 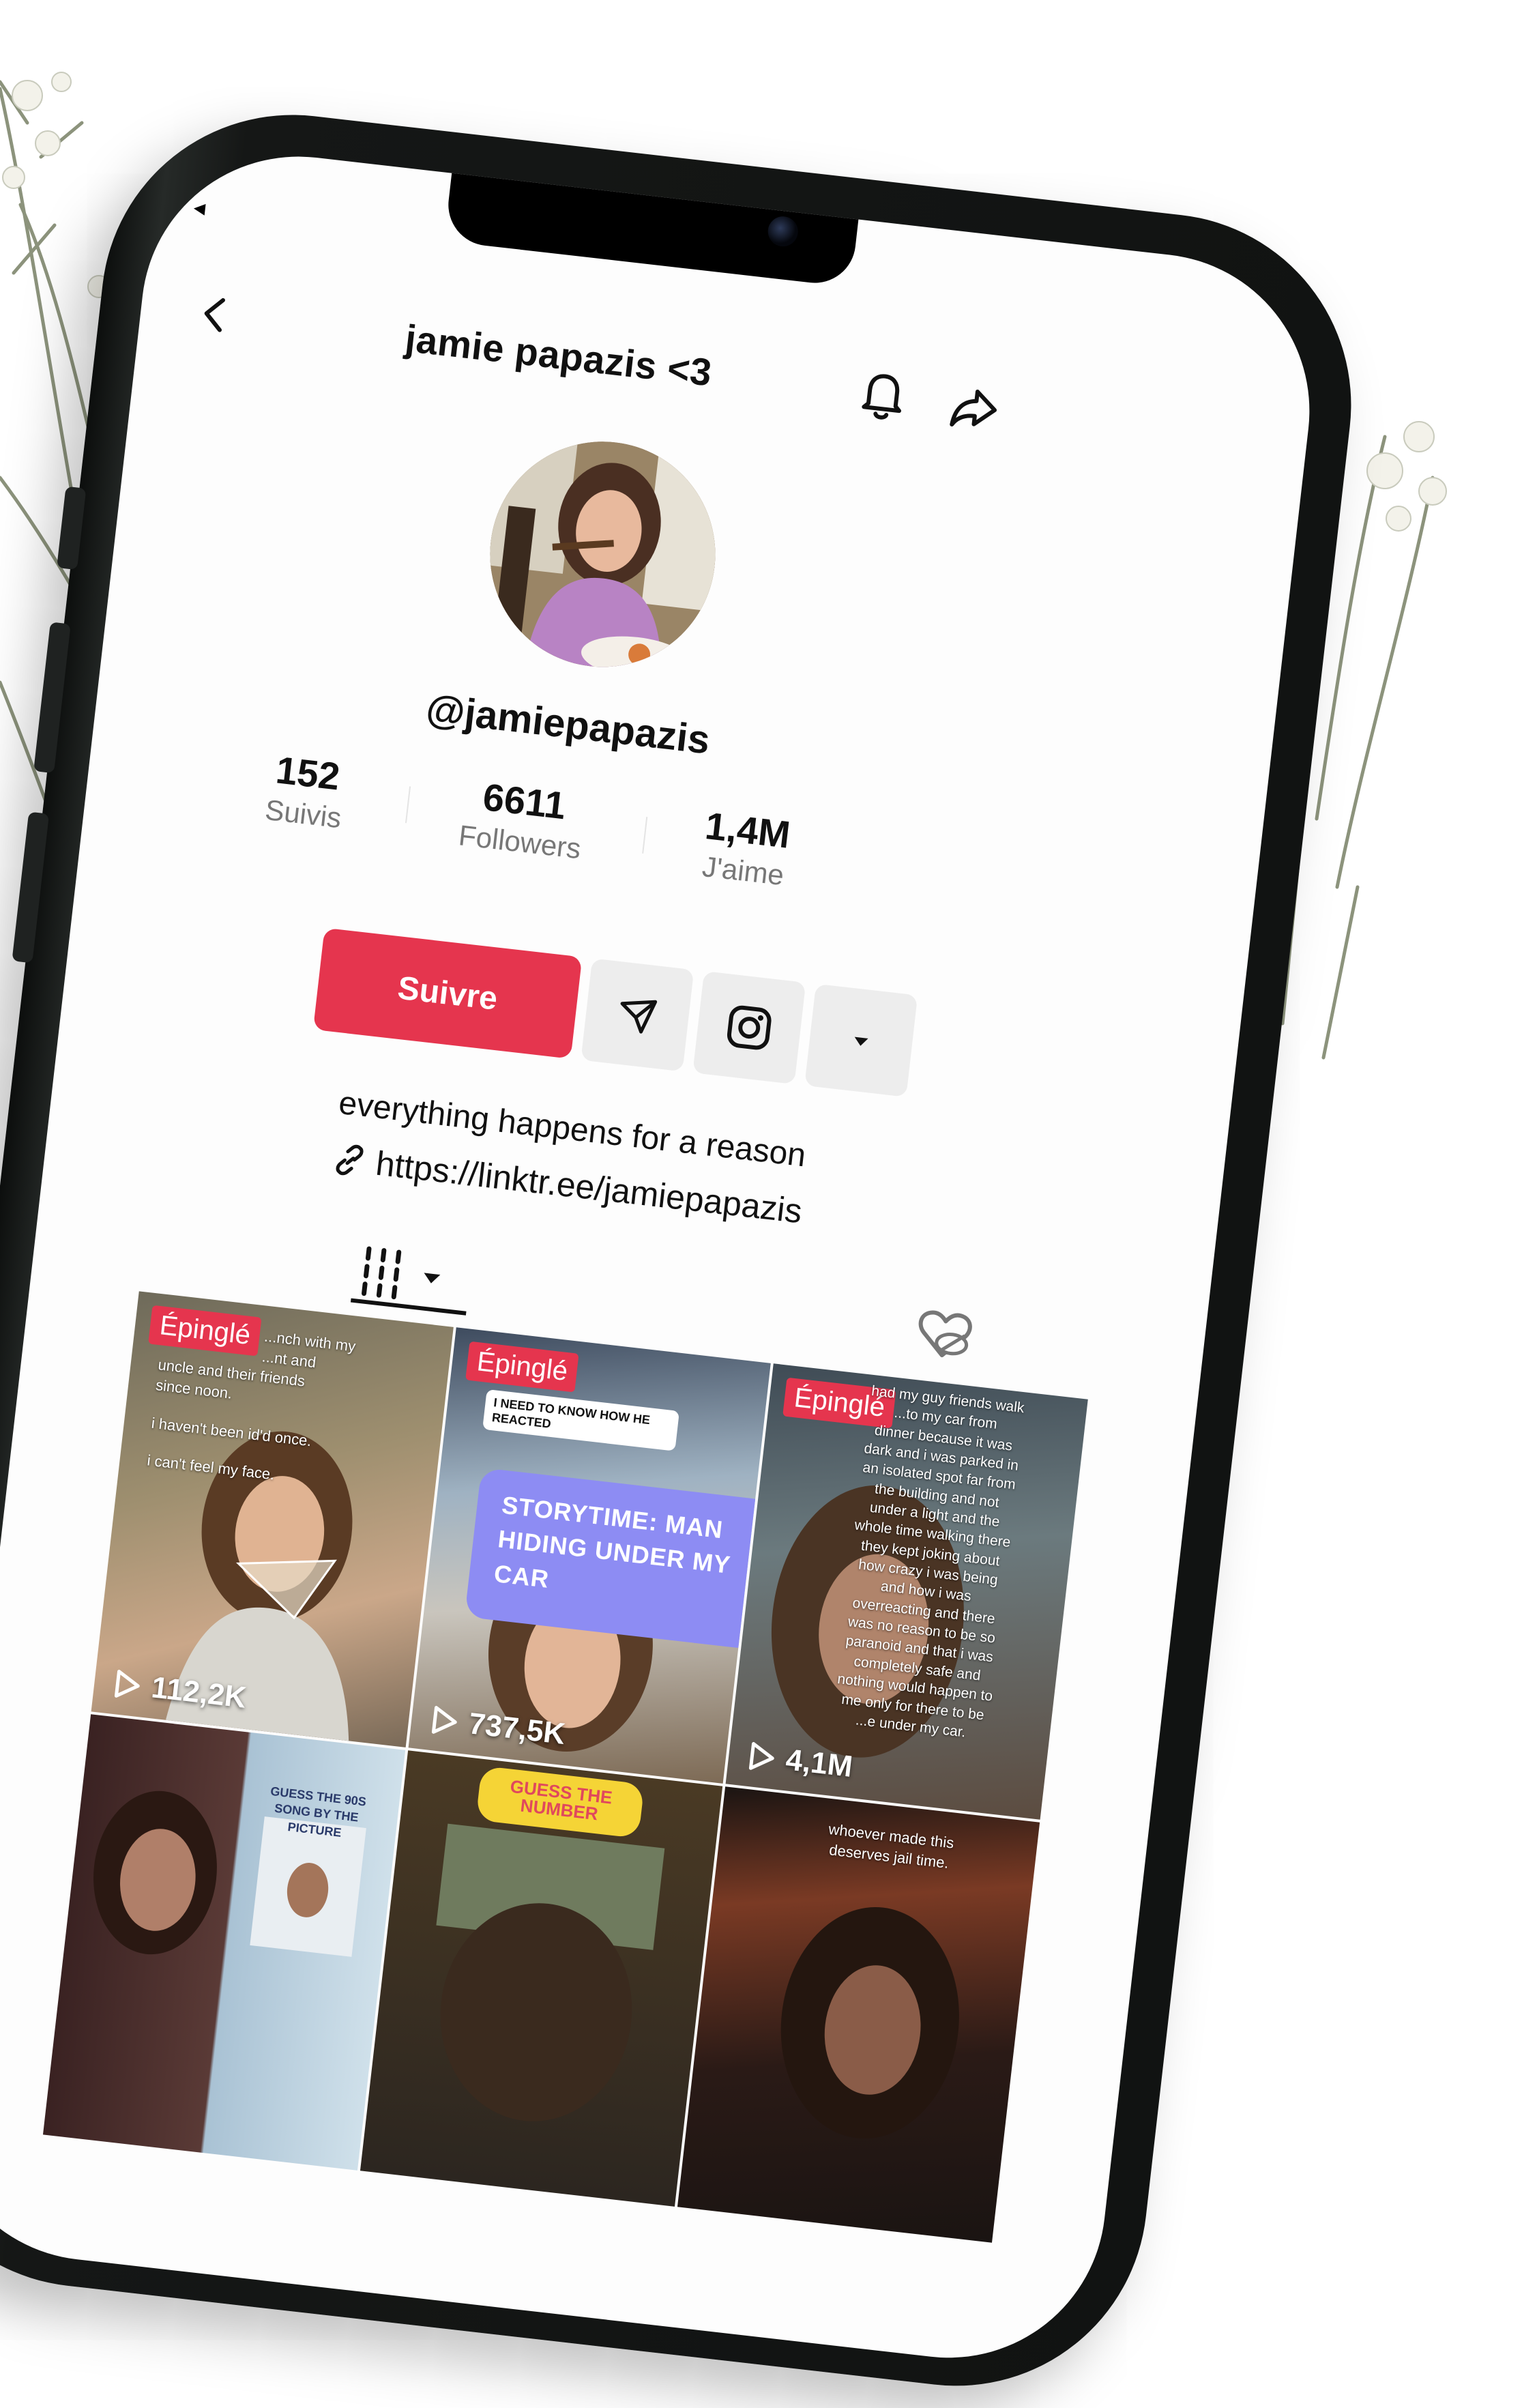 I want to click on avatar, so click(x=603, y=554).